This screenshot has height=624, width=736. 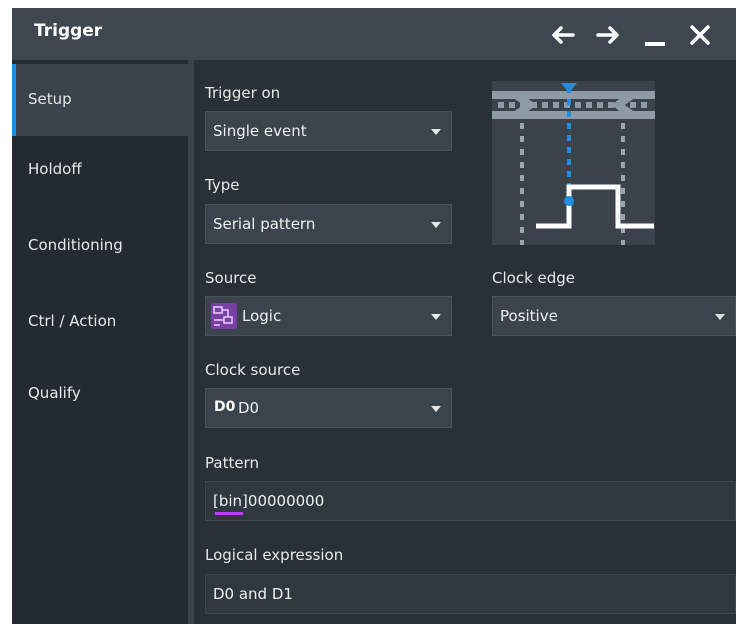 I want to click on trigger-on-select: Single event, so click(x=328, y=131).